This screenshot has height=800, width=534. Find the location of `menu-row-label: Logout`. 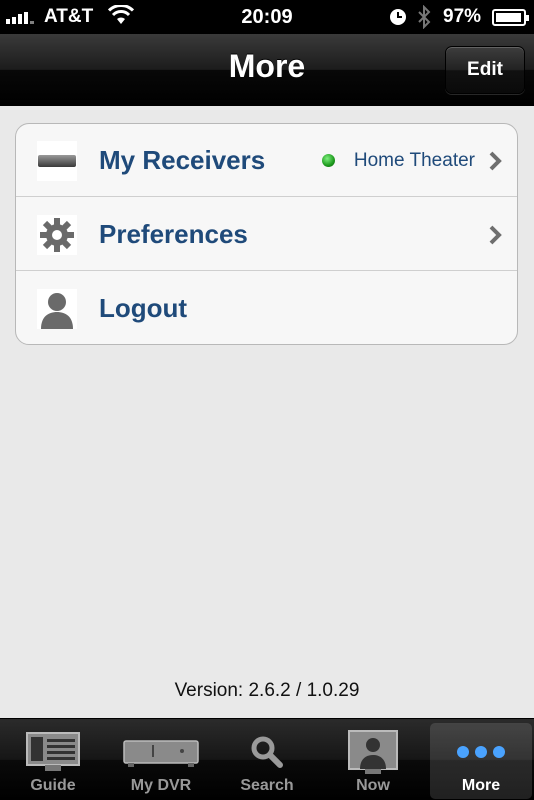

menu-row-label: Logout is located at coordinates (143, 308).